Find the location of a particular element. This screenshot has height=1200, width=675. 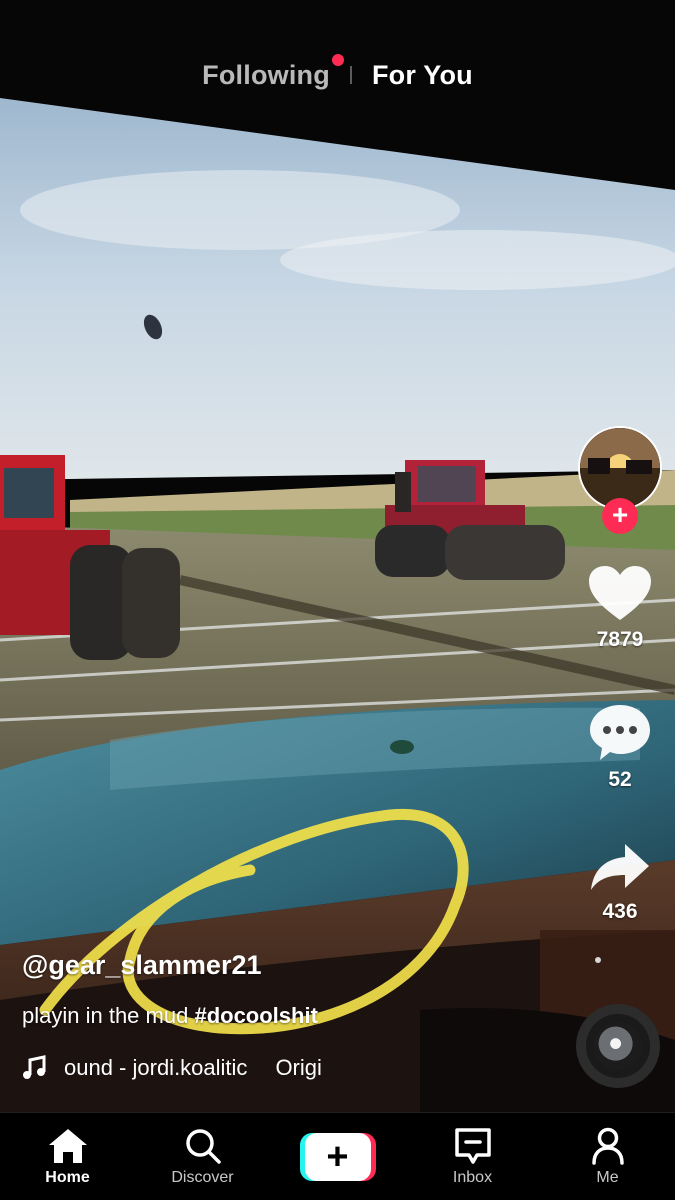

feed-tabs: Following For You is located at coordinates (337, 74).